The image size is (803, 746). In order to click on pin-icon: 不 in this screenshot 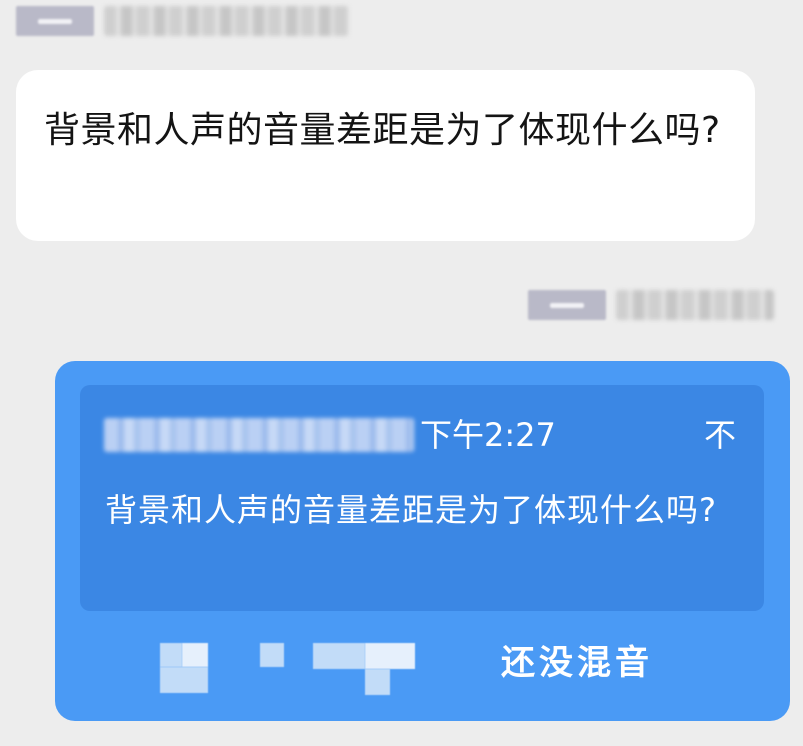, I will do `click(720, 435)`.